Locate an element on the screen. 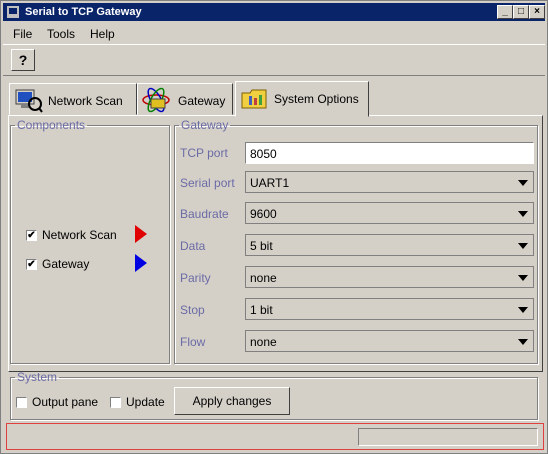 Image resolution: width=548 pixels, height=454 pixels. tcp-port-input: 8050 is located at coordinates (389, 153).